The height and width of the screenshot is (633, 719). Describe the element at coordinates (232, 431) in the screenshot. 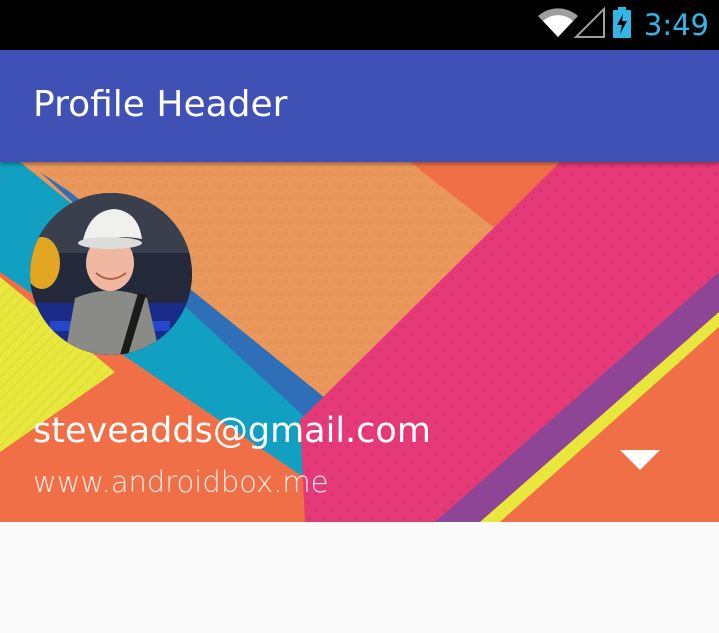

I see `profile-email: steveadds@gmail.com` at that location.